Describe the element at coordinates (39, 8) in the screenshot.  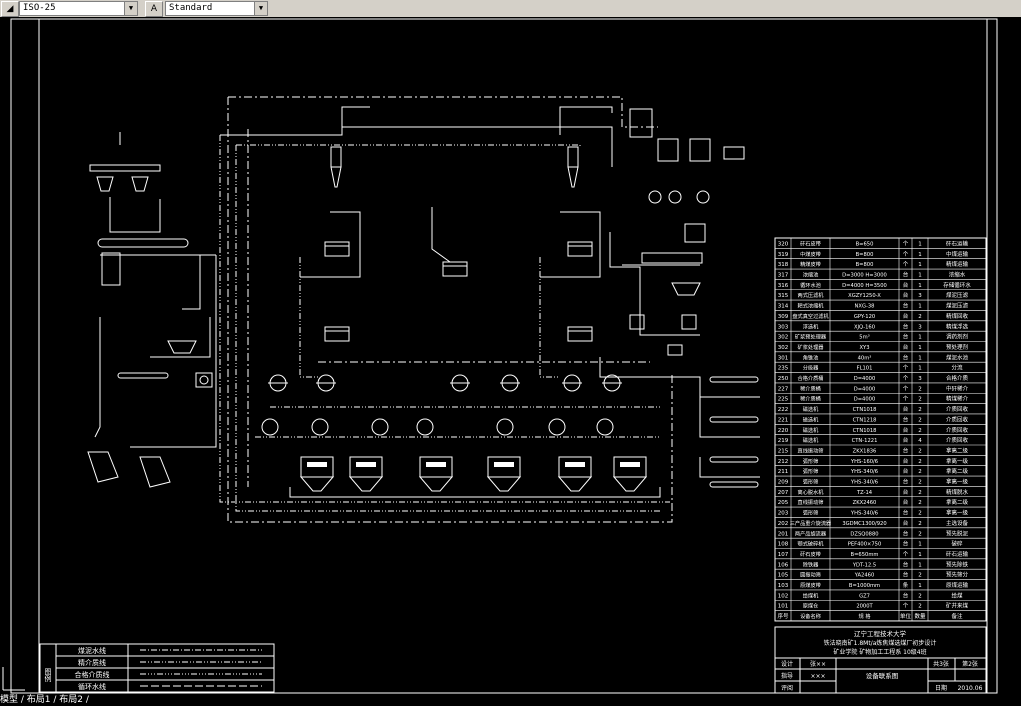
I see `dimstyle-value: ISO-25` at that location.